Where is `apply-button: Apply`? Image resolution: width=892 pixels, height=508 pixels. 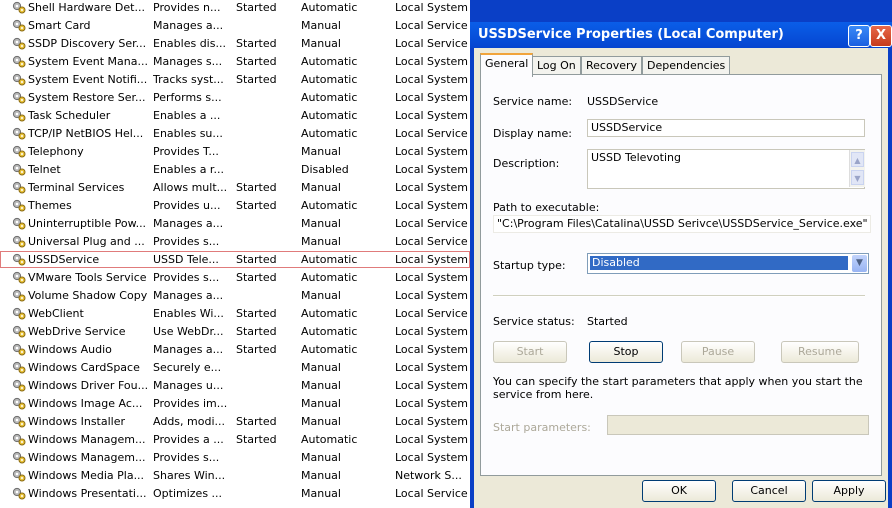
apply-button: Apply is located at coordinates (849, 491).